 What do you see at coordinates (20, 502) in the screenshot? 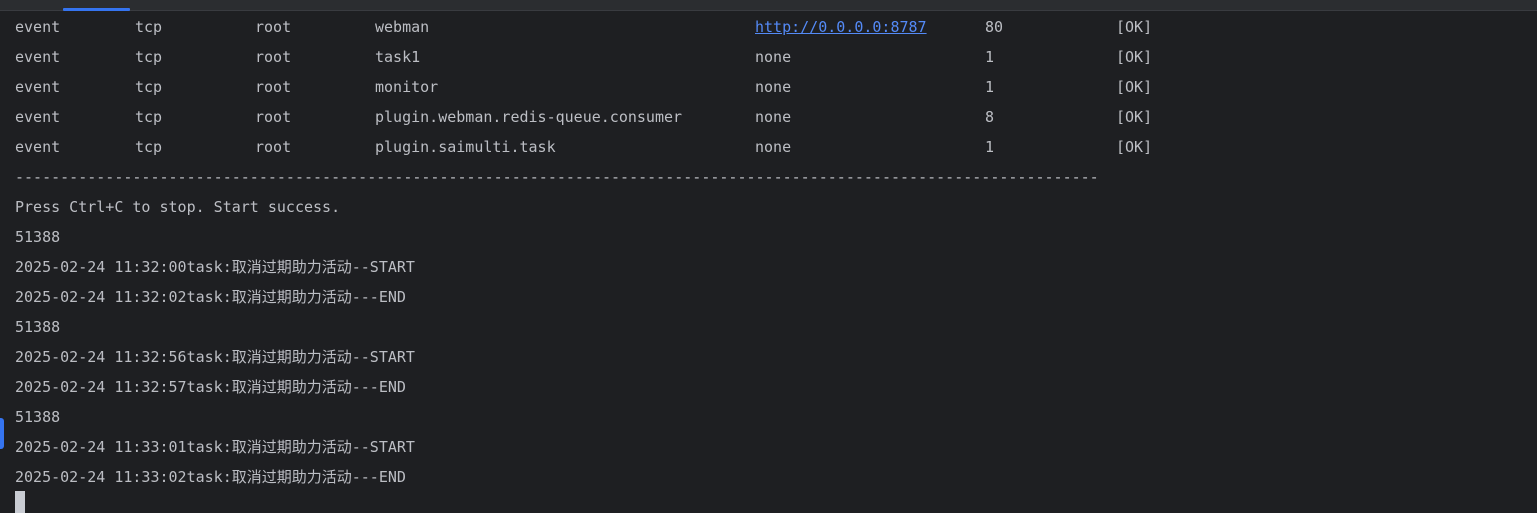
I see `terminal-cursor` at bounding box center [20, 502].